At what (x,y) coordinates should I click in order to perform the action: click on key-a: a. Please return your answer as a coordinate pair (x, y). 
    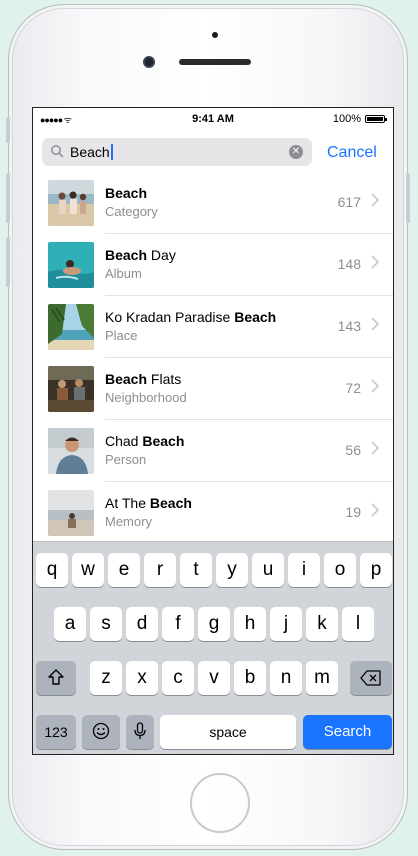
    Looking at the image, I should click on (70, 624).